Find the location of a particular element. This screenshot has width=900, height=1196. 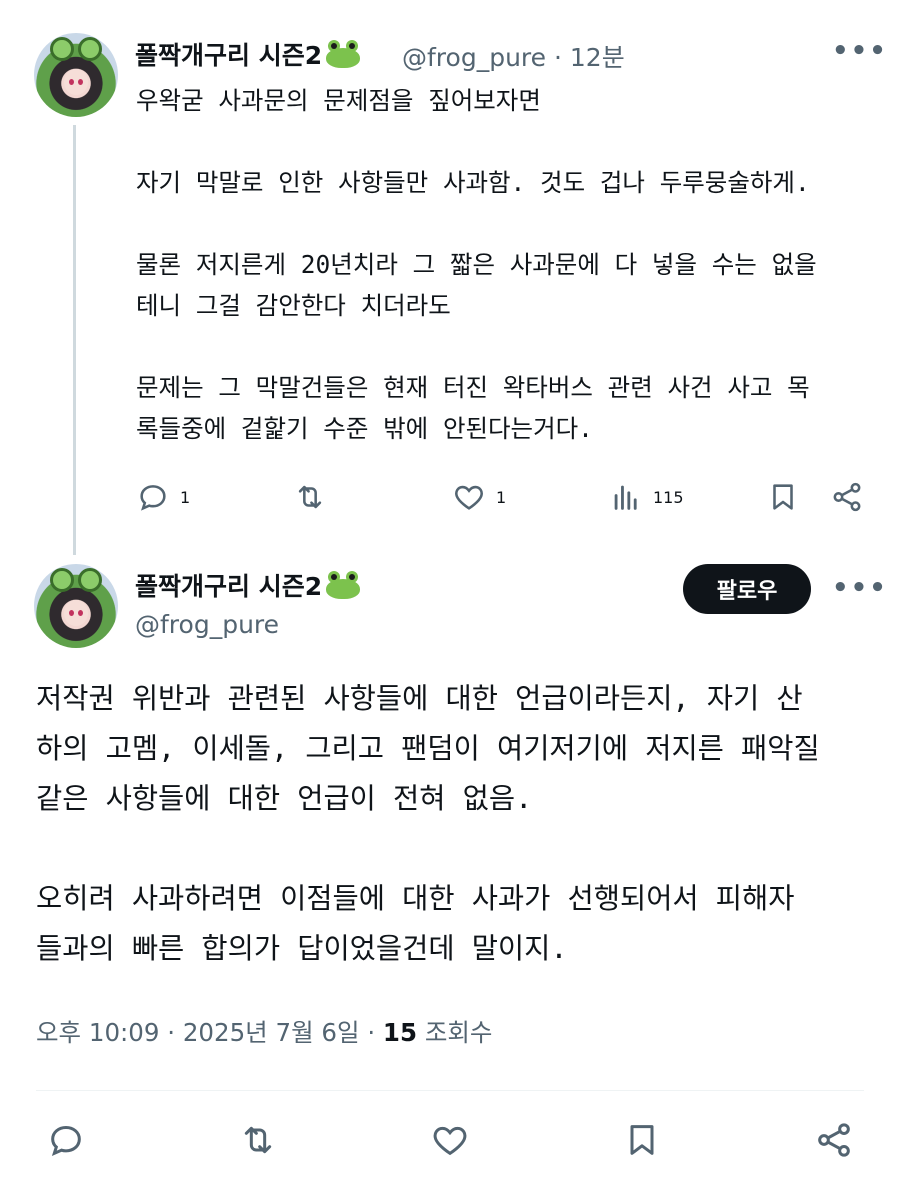

reply-button: 1 is located at coordinates (163, 497).